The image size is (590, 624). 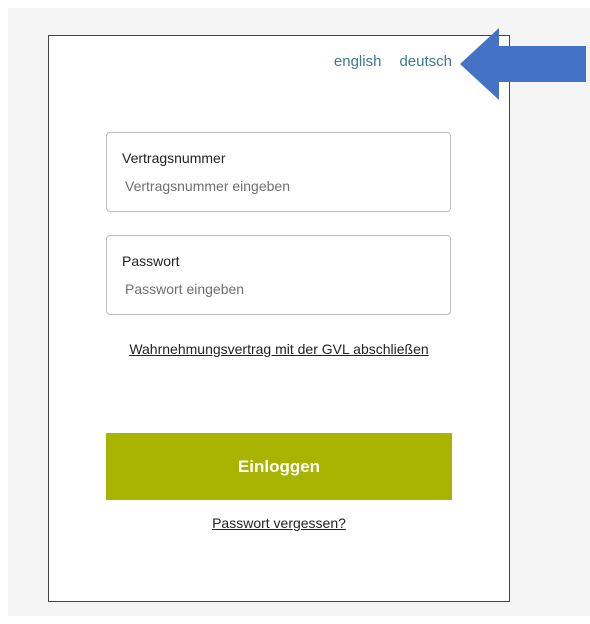 I want to click on contract-number-label: Vertragsnummer, so click(x=174, y=158).